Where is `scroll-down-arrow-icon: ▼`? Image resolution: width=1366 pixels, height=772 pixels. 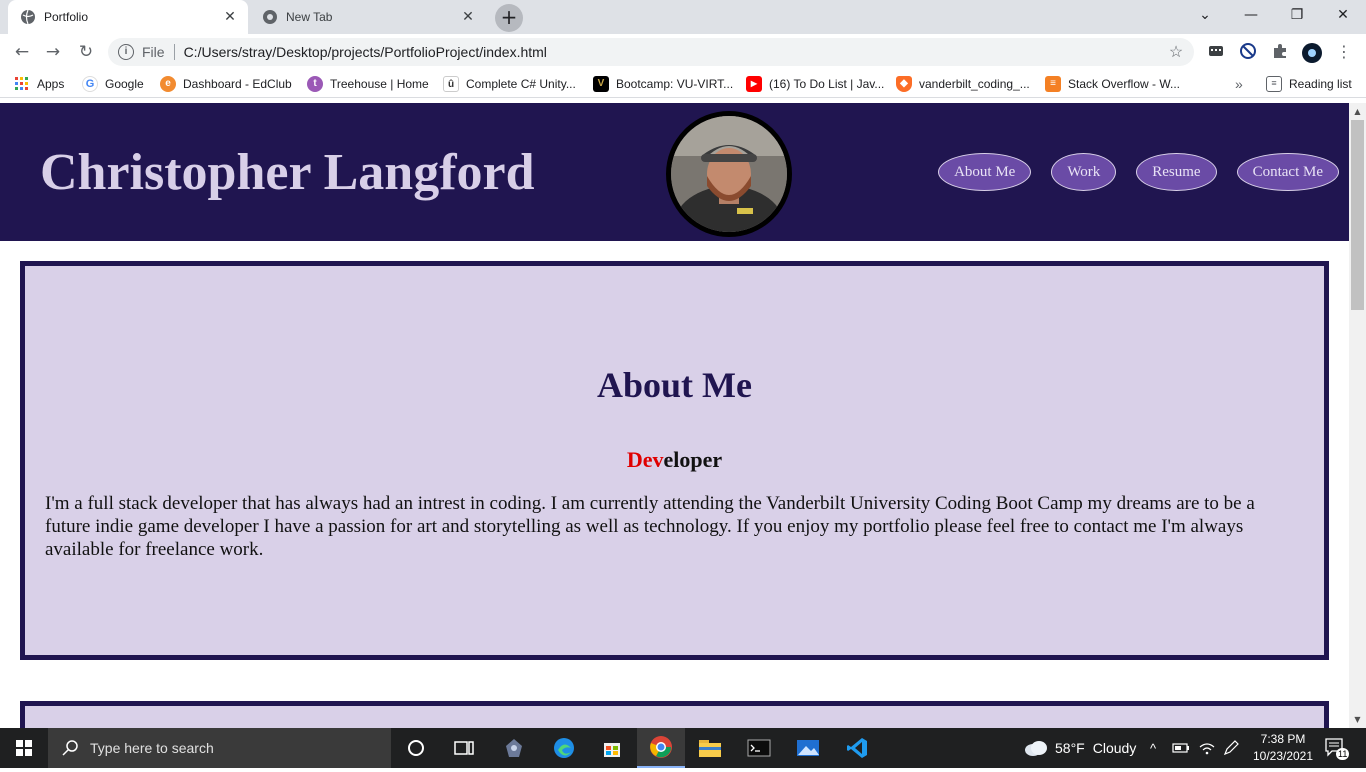
scroll-down-arrow-icon: ▼ is located at coordinates (1357, 719).